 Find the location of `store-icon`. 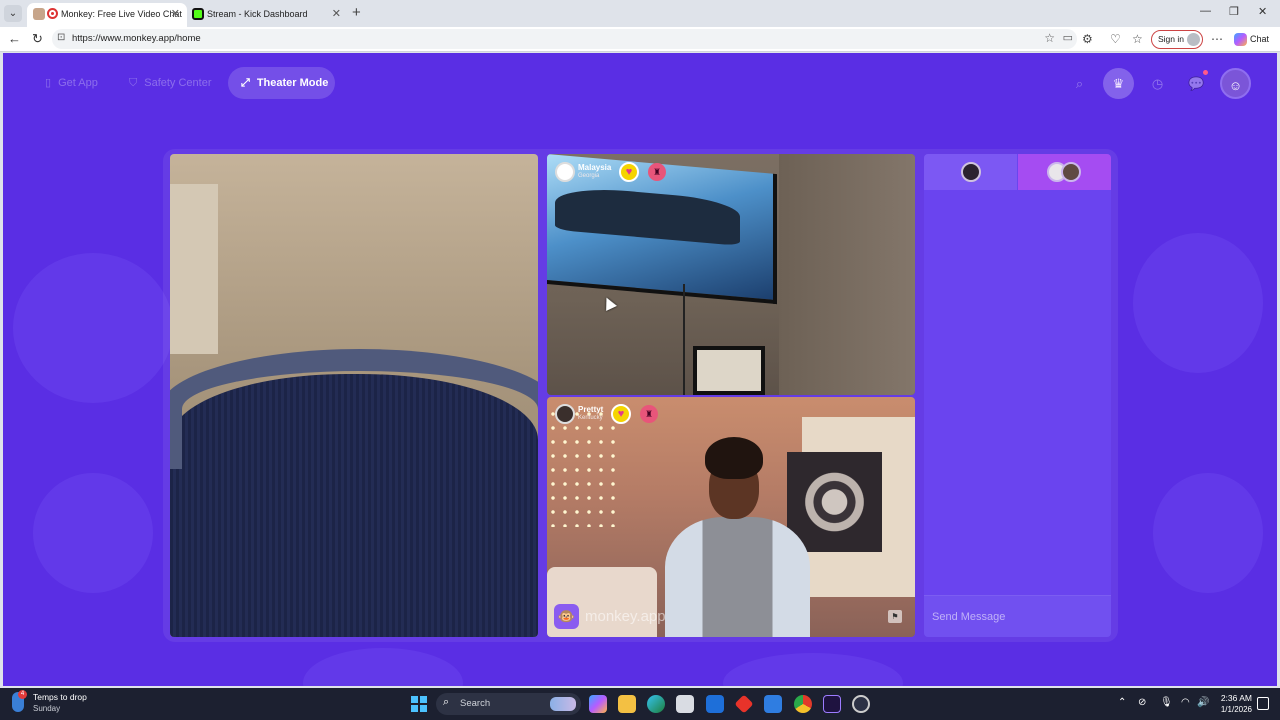

store-icon is located at coordinates (685, 704).